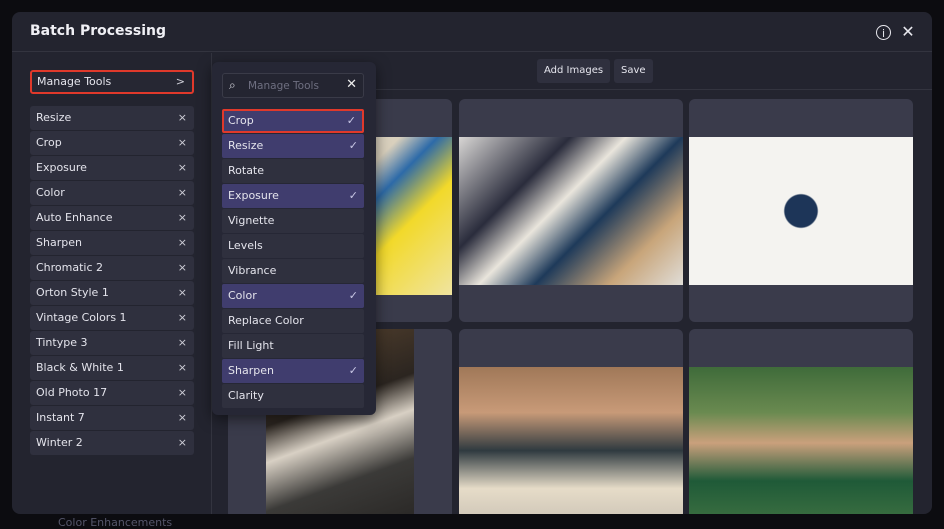  What do you see at coordinates (112, 293) in the screenshot?
I see `applied-tool-item: Orton Style 1 ×` at bounding box center [112, 293].